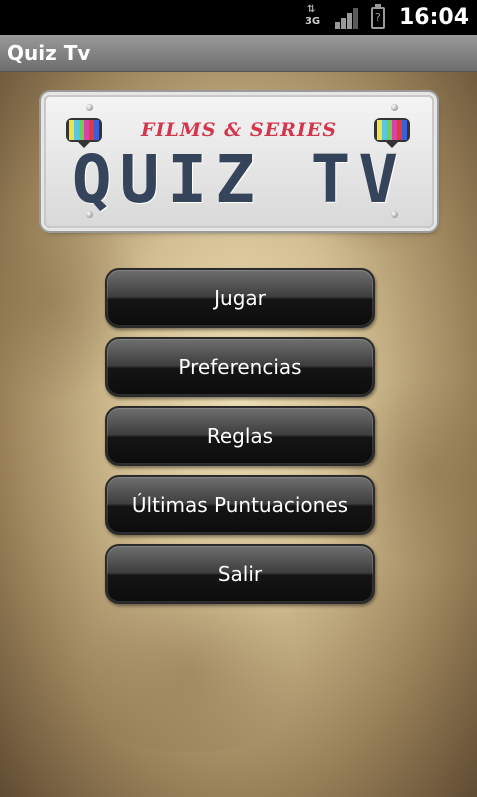 Image resolution: width=477 pixels, height=797 pixels. What do you see at coordinates (240, 574) in the screenshot?
I see `exit-button: Salir` at bounding box center [240, 574].